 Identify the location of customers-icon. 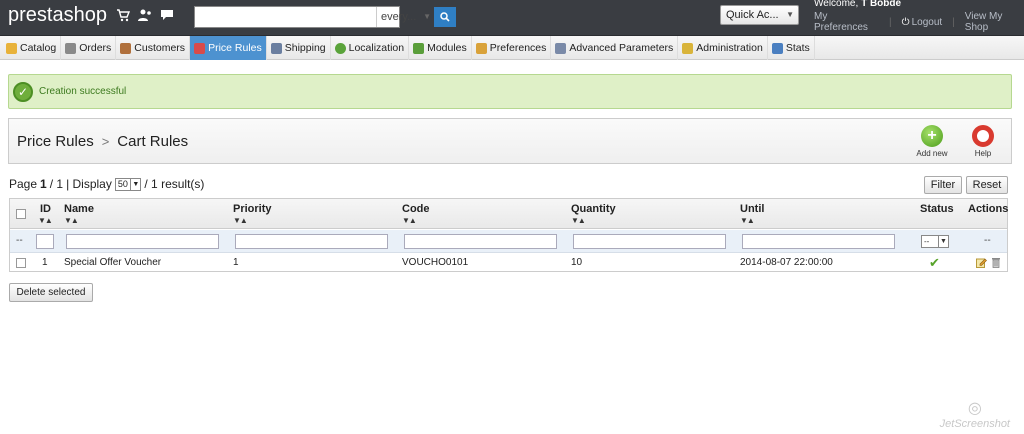
(126, 48).